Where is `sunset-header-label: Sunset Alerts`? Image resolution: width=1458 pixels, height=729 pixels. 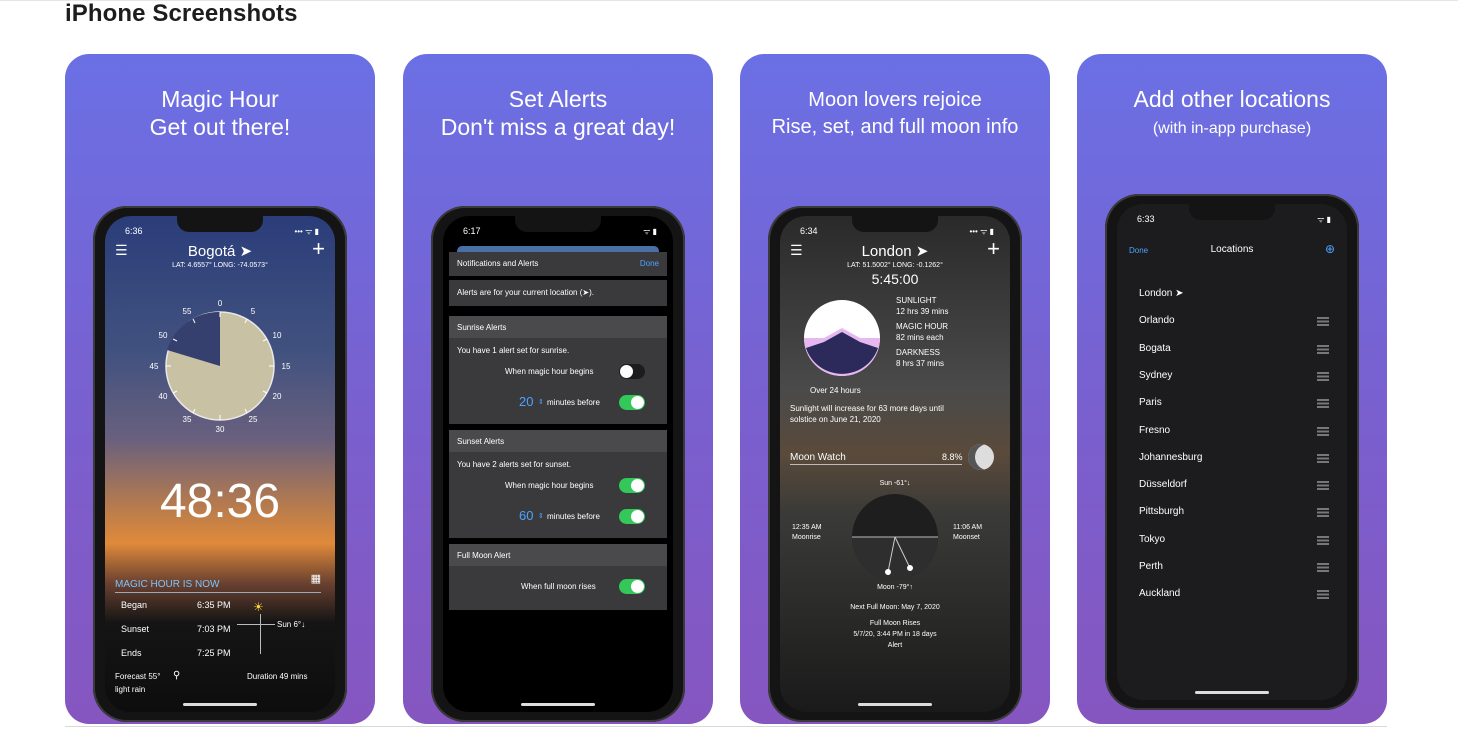
sunset-header-label: Sunset Alerts is located at coordinates (481, 441).